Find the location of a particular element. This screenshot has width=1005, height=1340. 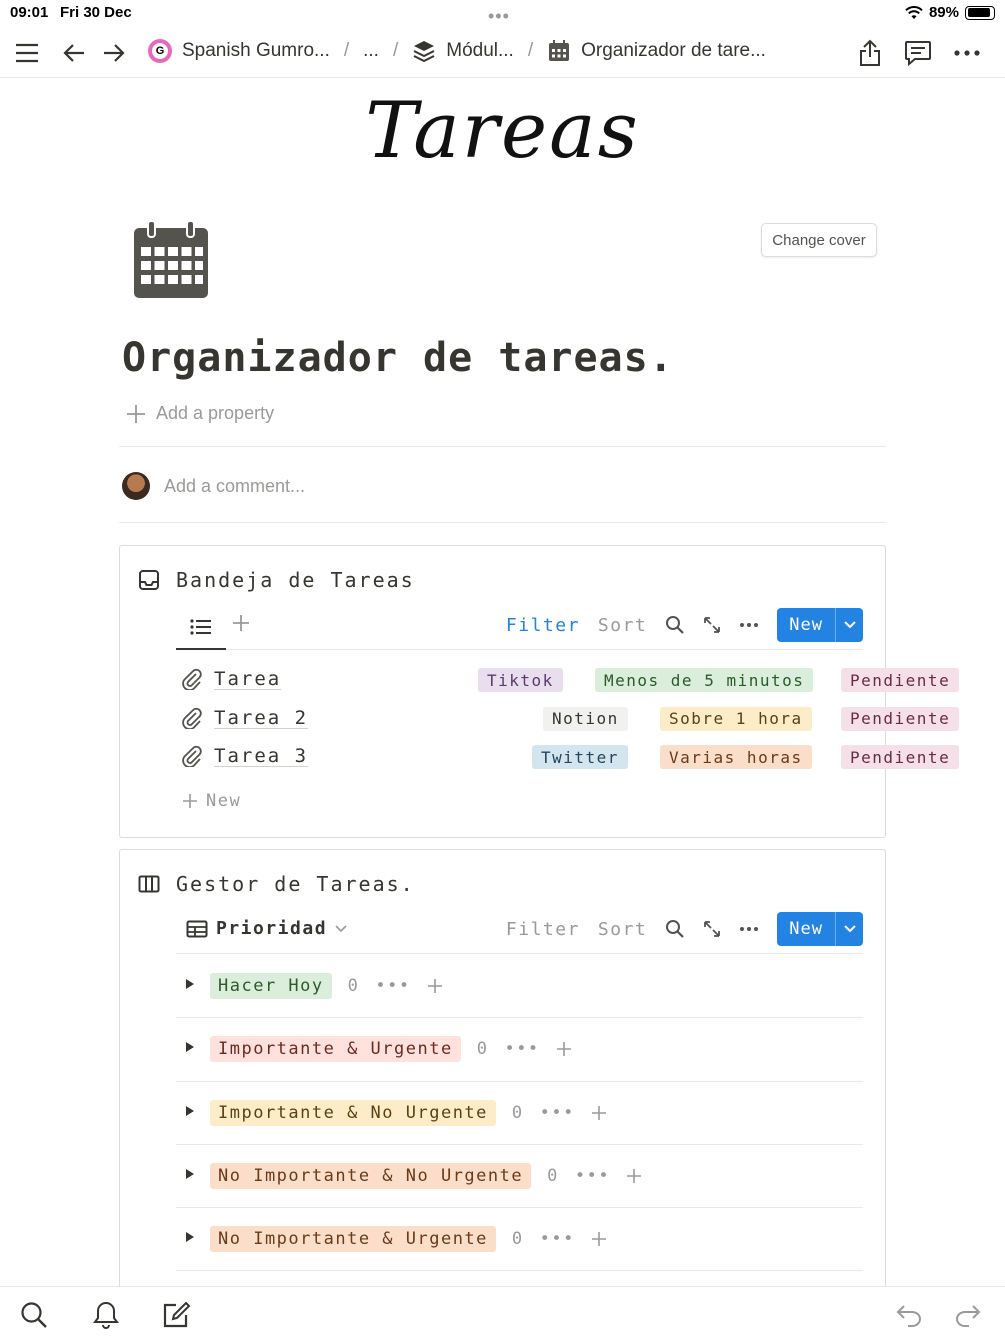

list-item-title: Tarea is located at coordinates (247, 679).